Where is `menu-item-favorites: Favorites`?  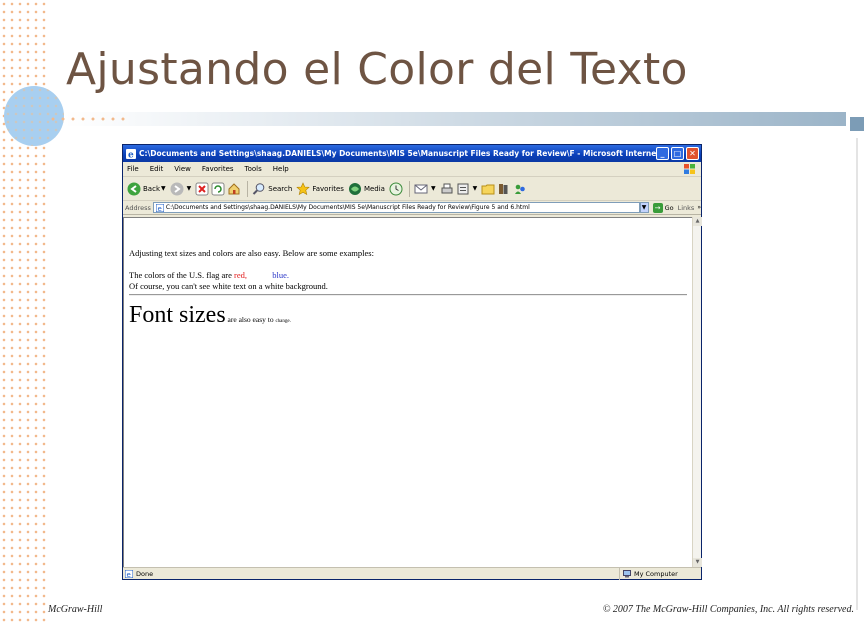
menu-item-favorites: Favorites is located at coordinates (218, 169).